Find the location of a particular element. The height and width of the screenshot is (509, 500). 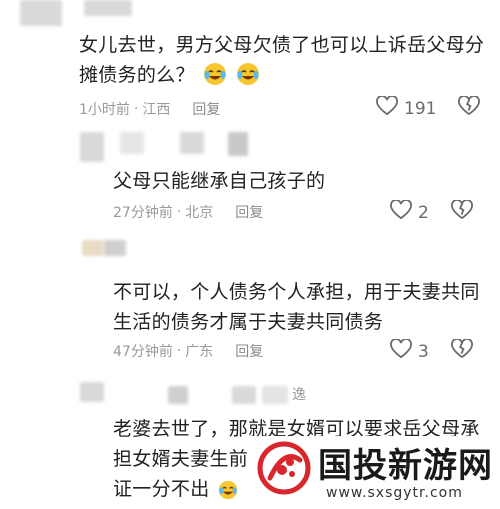

comment-meta: 1小时前 · 江西 回复 is located at coordinates (149, 109).